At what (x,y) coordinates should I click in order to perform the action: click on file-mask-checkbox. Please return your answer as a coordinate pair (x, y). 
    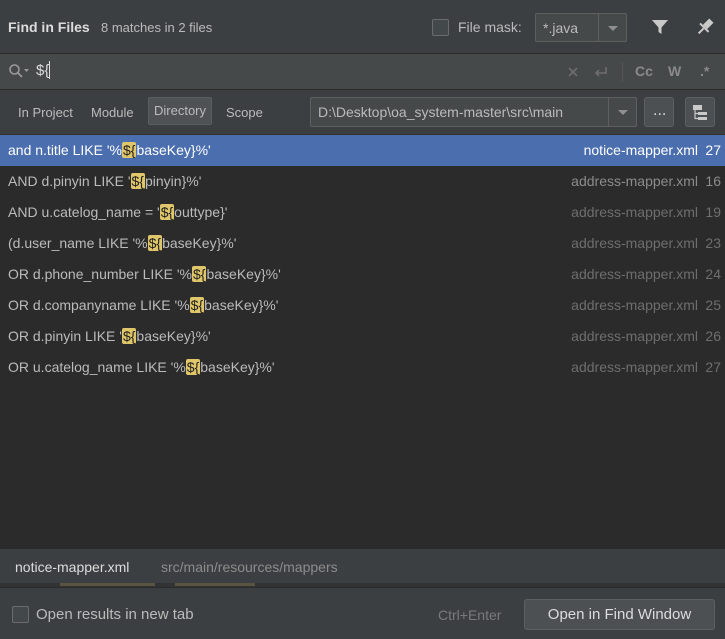
    Looking at the image, I should click on (440, 27).